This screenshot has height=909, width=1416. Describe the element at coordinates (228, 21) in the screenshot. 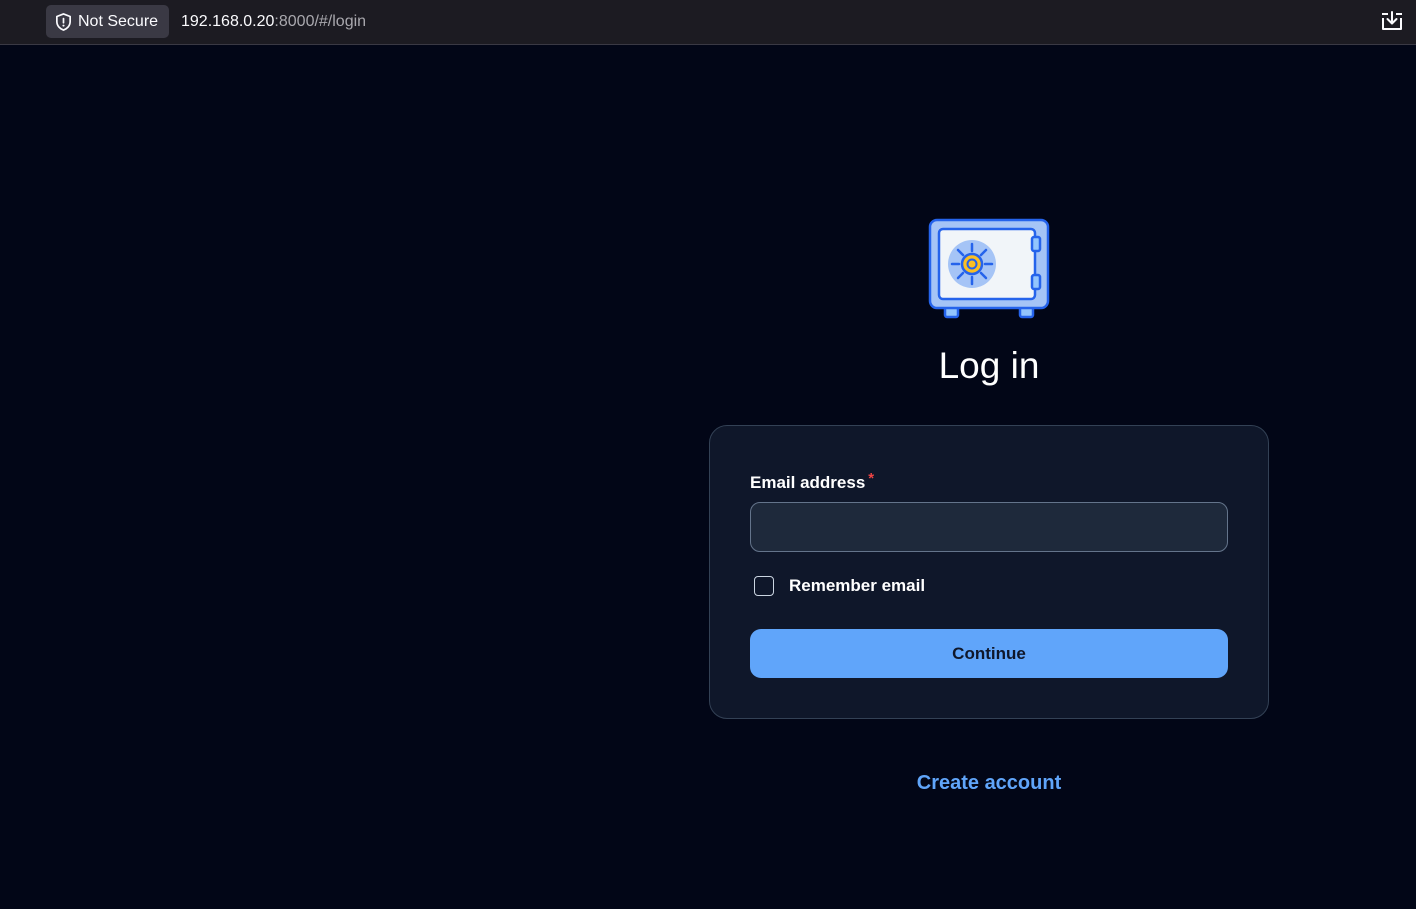

I see `url-host: 192.168.0.20` at that location.